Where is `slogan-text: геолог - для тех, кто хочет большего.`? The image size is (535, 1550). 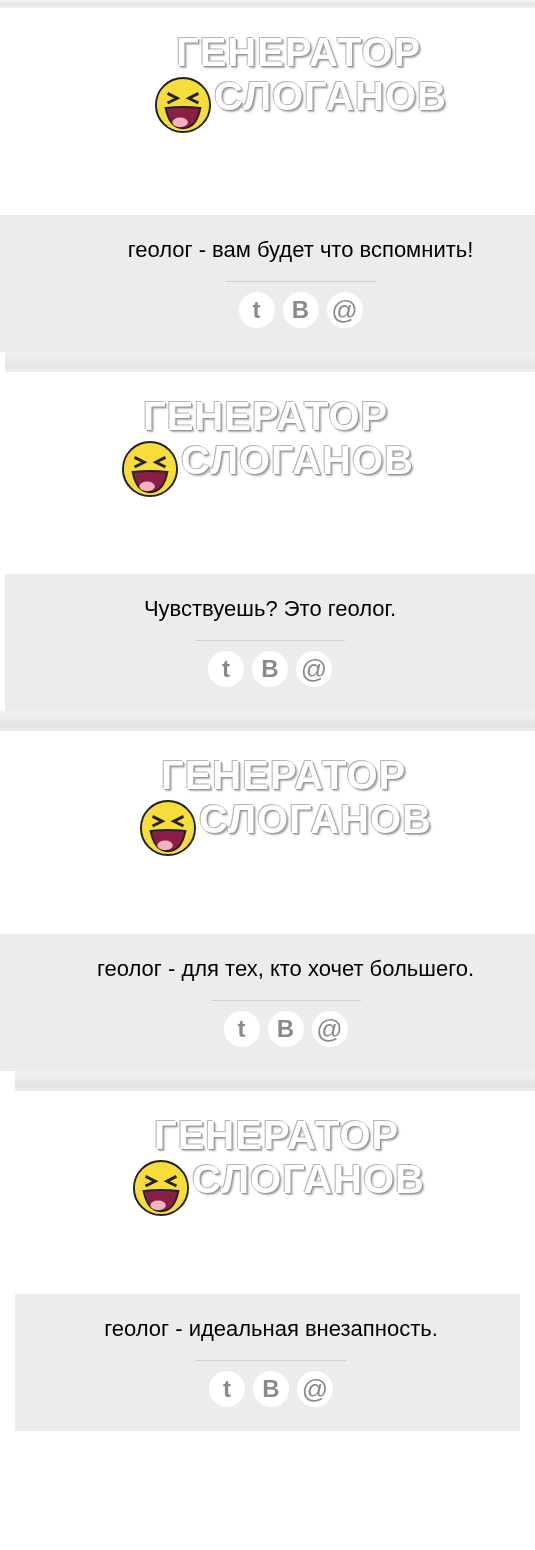 slogan-text: геолог - для тех, кто хочет большего. is located at coordinates (285, 969).